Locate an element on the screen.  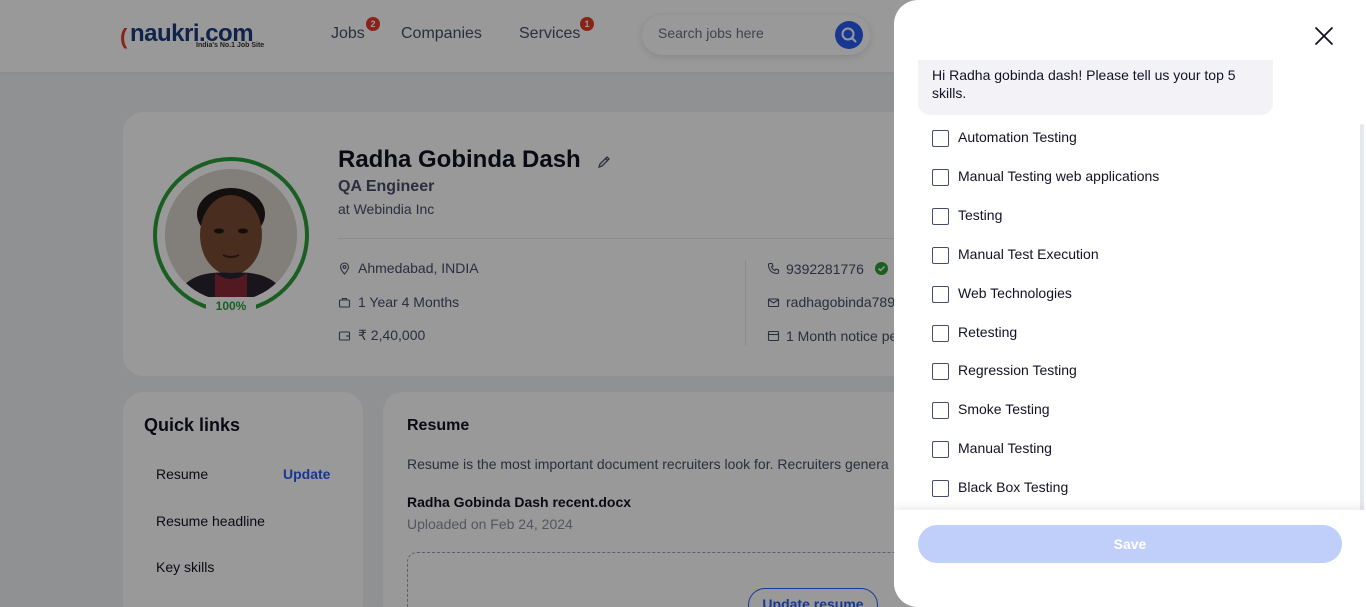
skill-label: Regression Testing is located at coordinates (1017, 370).